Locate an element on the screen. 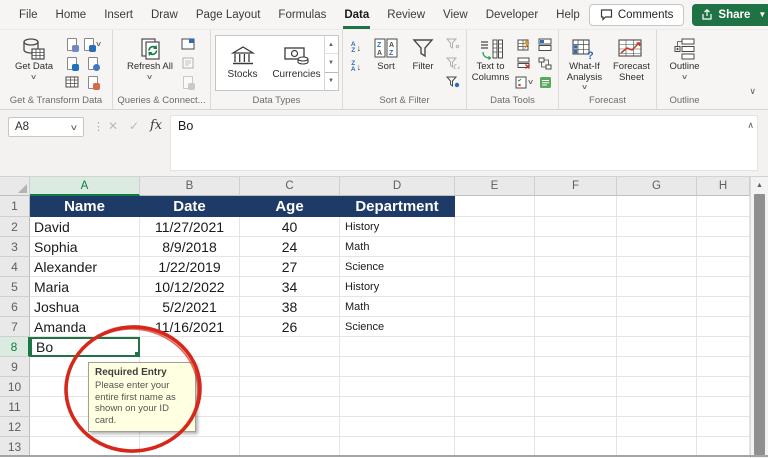  forecast-sheet-button: Forecast Sheet is located at coordinates (631, 58).